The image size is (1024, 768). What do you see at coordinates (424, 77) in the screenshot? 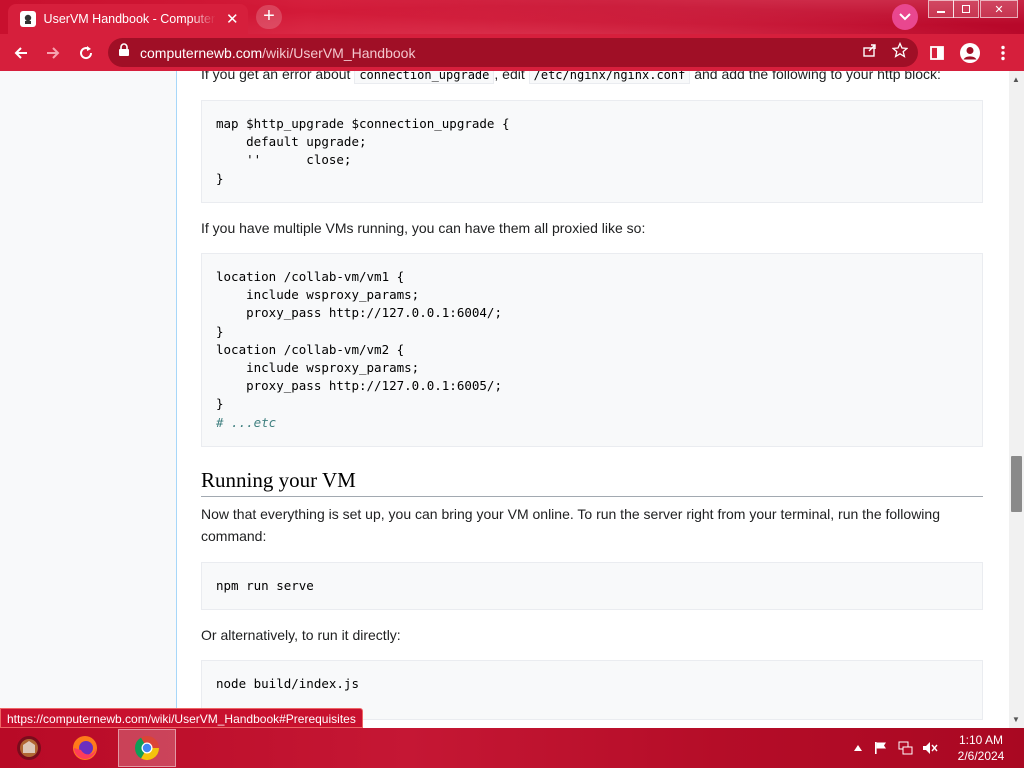
I see `inline-code-connection-upgrade: connection_upgrade` at bounding box center [424, 77].